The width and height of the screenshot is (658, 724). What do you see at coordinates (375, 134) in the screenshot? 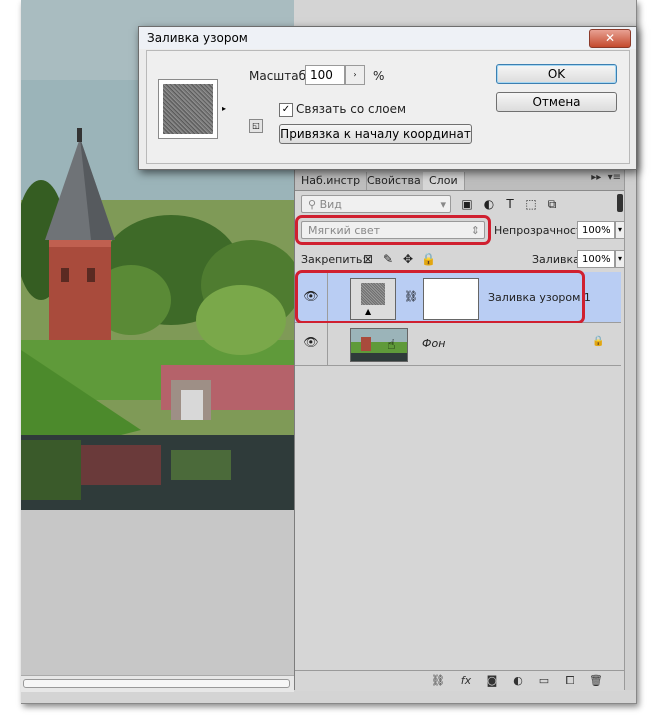
I see `snap-to-origin-button: Привязка к началу координат` at bounding box center [375, 134].